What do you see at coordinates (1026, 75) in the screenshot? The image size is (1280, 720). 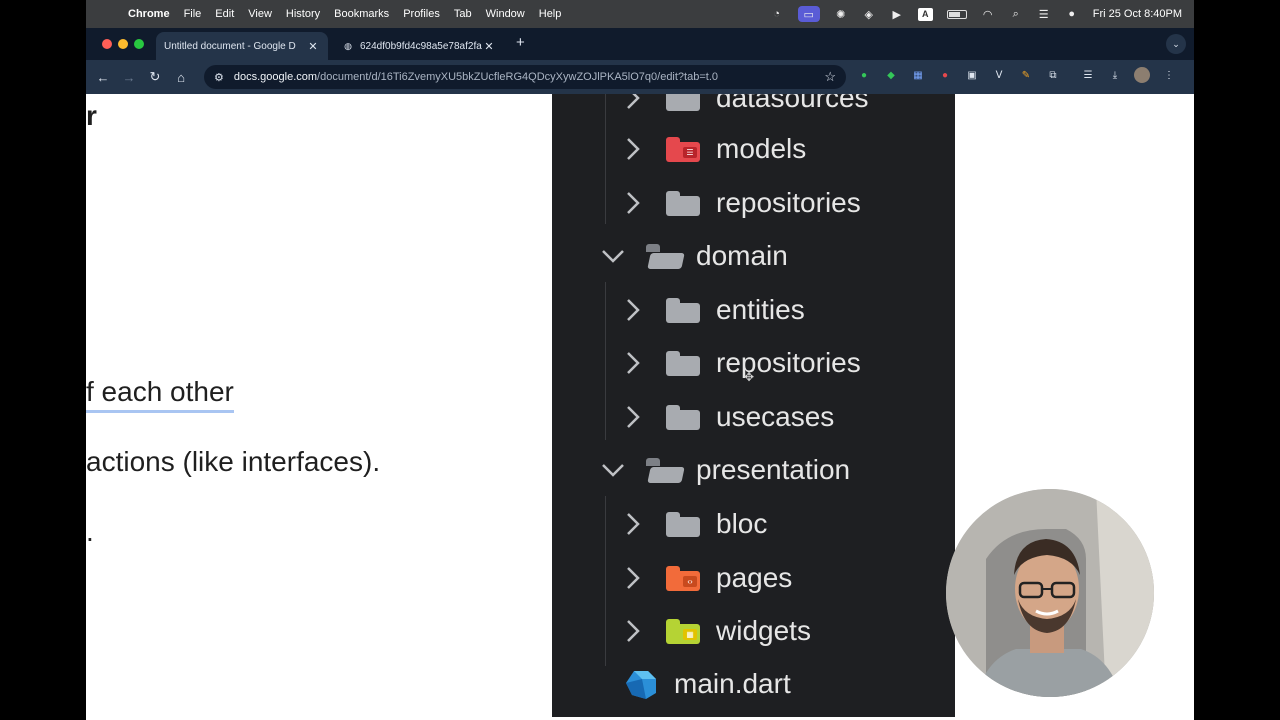 I see `pen-icon: ✎` at bounding box center [1026, 75].